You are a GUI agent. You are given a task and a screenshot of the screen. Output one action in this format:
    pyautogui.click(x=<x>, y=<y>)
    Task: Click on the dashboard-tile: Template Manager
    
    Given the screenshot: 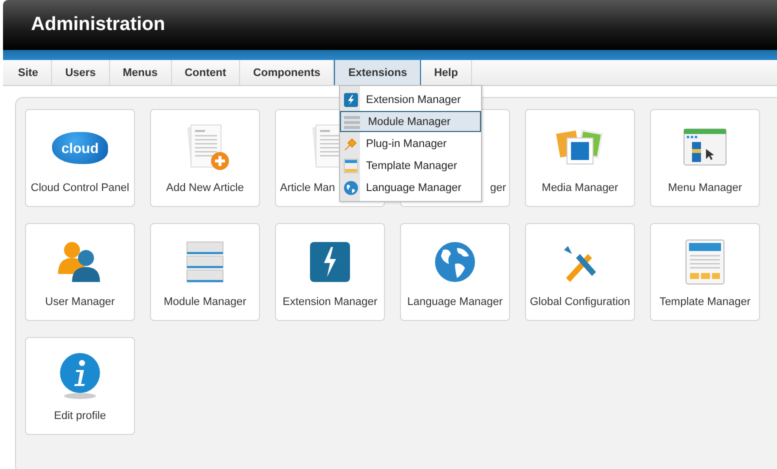 What is the action you would take?
    pyautogui.click(x=705, y=272)
    